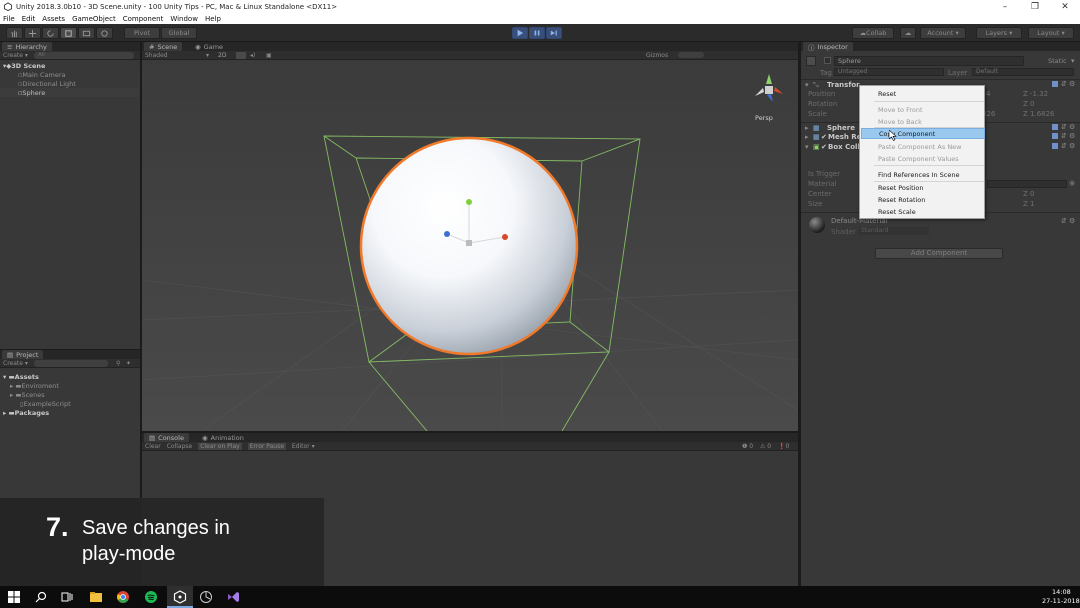 Image resolution: width=1080 pixels, height=608 pixels. I want to click on layer-dropdown: Default, so click(1023, 72).